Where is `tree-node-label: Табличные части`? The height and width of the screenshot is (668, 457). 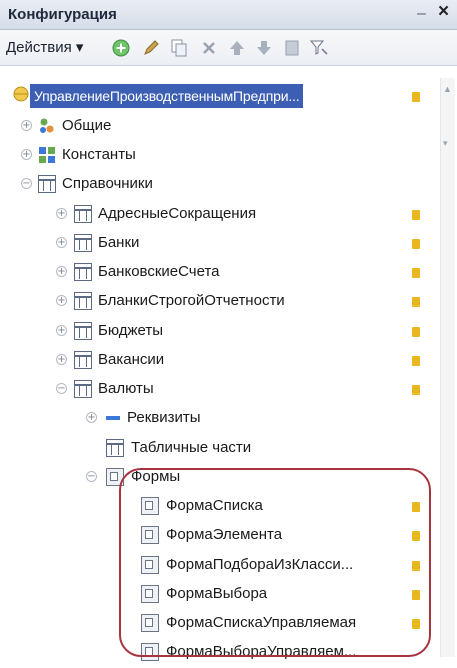 tree-node-label: Табличные части is located at coordinates (191, 447).